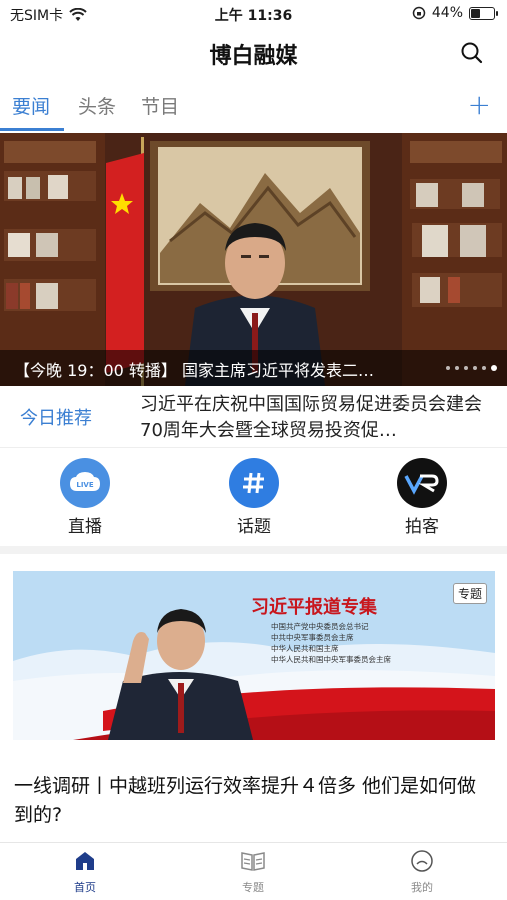 This screenshot has height=900, width=507. I want to click on live-icon: LIVE, so click(85, 483).